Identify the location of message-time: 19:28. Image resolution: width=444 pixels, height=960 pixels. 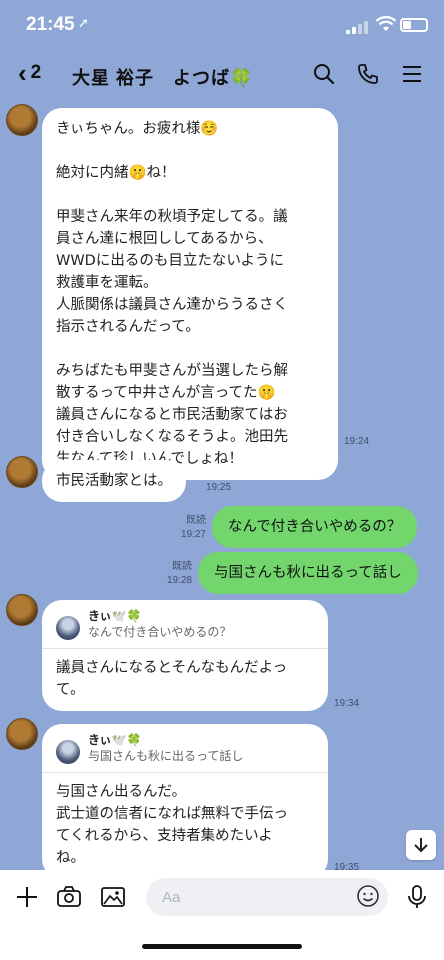
(179, 580).